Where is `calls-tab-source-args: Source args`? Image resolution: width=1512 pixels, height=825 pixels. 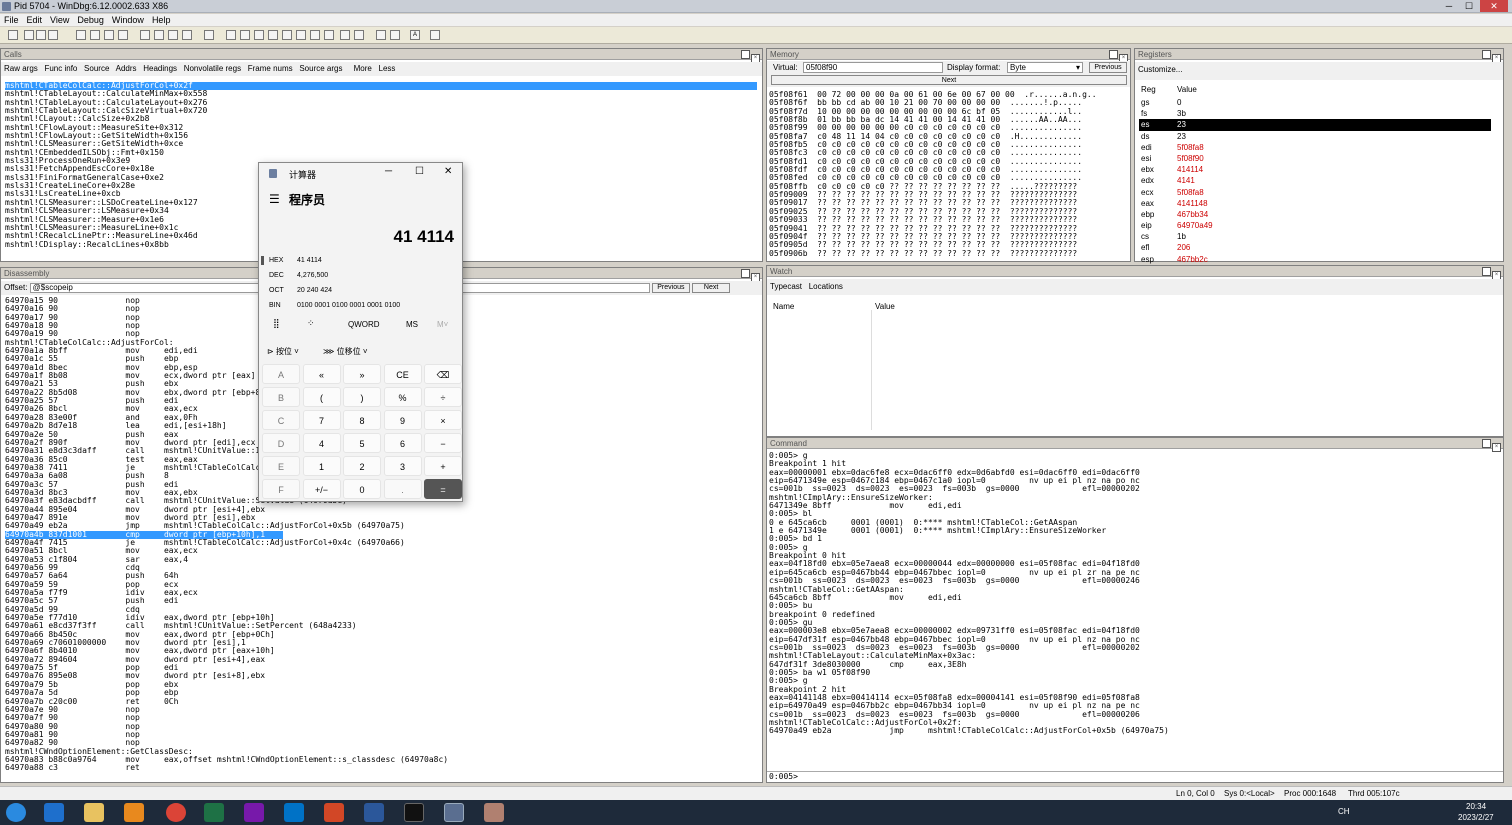 calls-tab-source-args: Source args is located at coordinates (320, 68).